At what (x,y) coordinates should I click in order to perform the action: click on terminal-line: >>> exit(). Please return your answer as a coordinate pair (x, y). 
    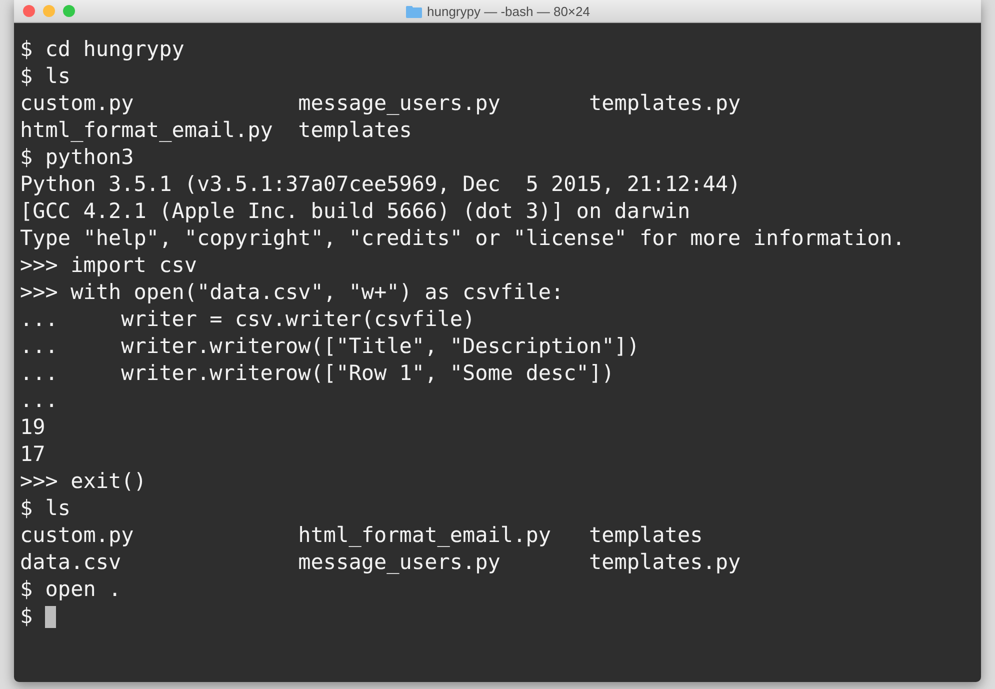
    Looking at the image, I should click on (83, 481).